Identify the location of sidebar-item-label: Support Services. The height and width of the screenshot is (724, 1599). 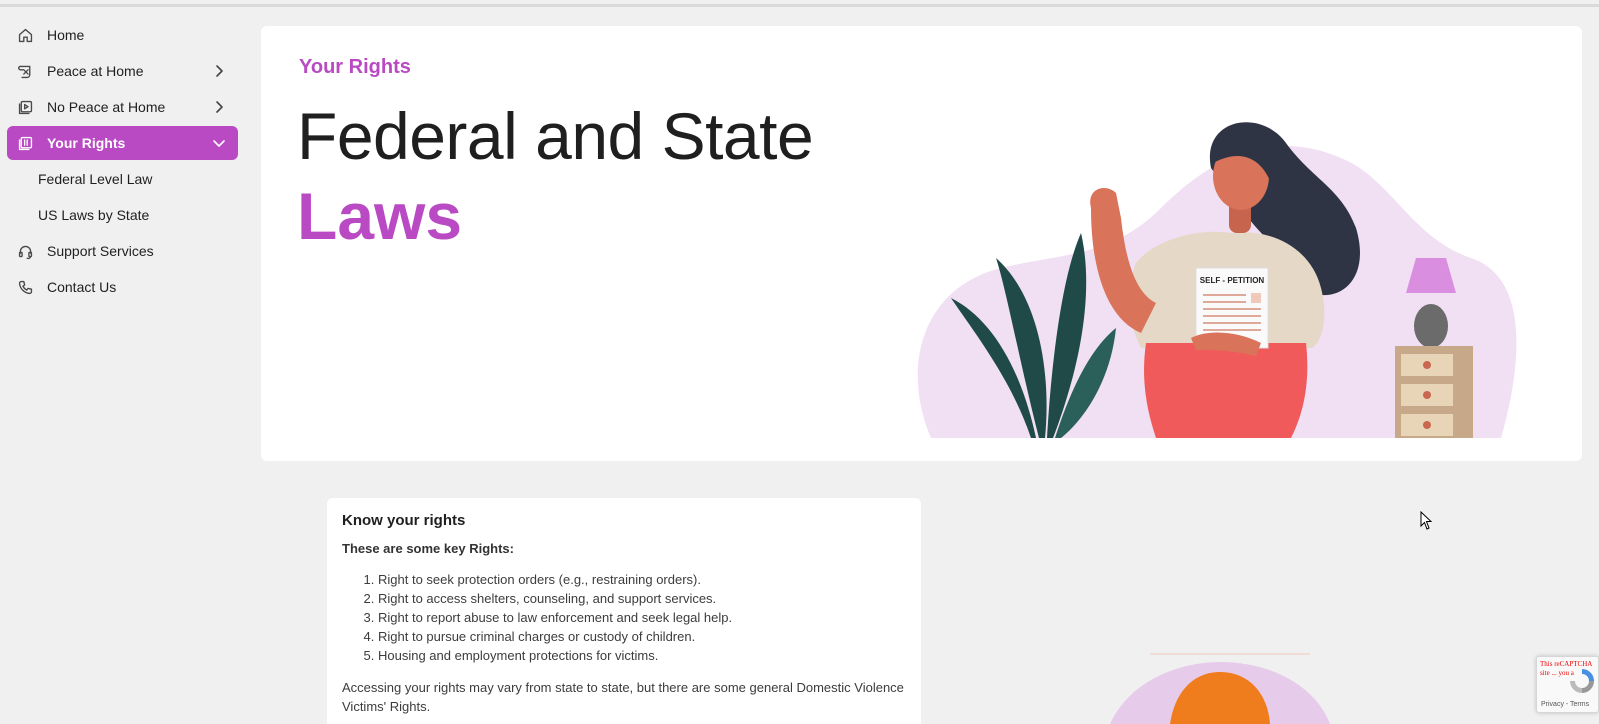
(100, 251).